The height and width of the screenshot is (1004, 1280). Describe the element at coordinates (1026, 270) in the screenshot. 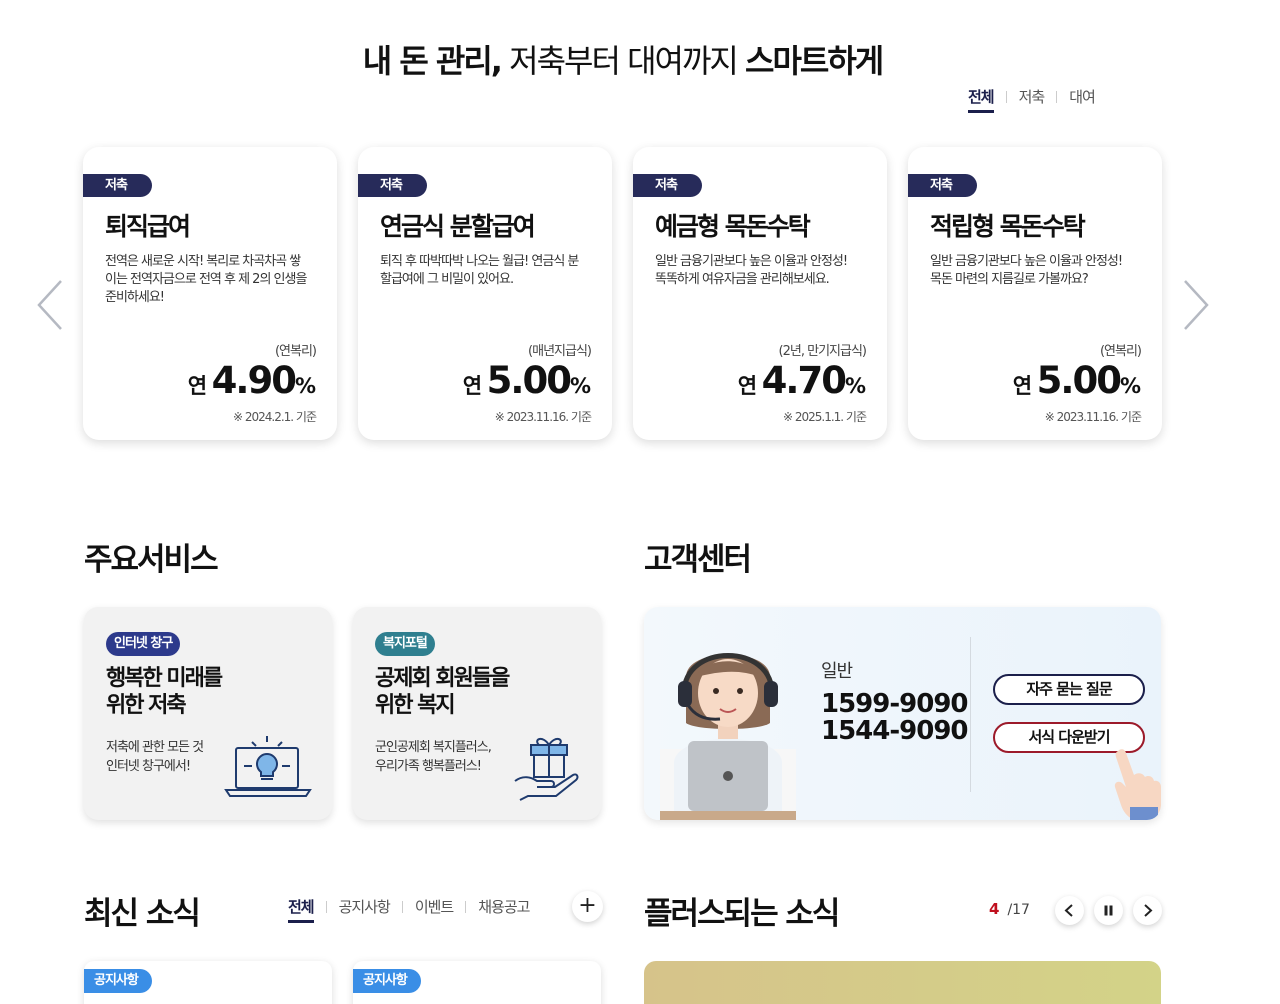

I see `product-description: 일반 금융기관보다 높은 이율과 안정성! 목돈 마련의 지름길로 가볼까요?` at that location.